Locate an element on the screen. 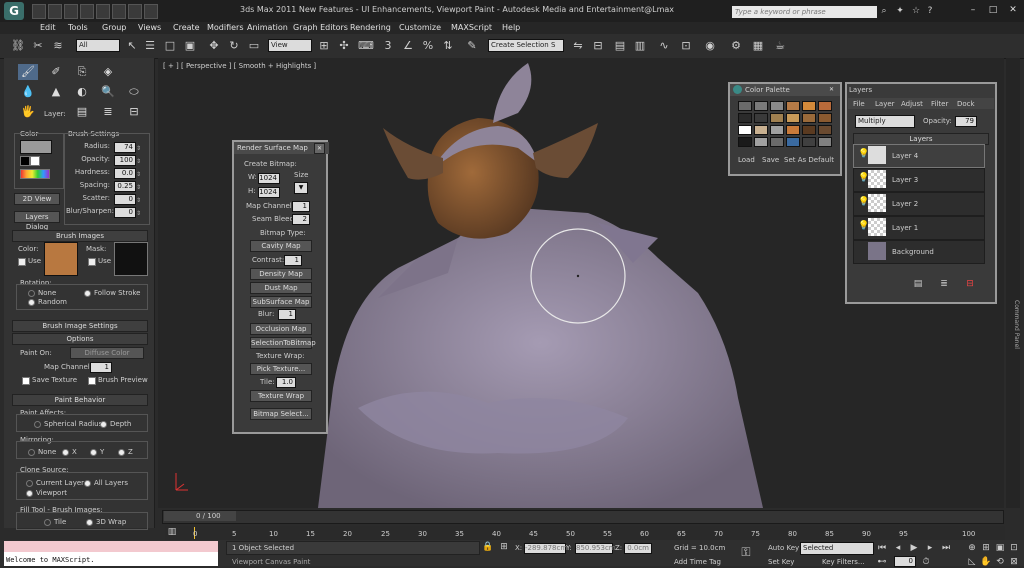 Image resolution: width=1024 pixels, height=568 pixels. layers-menu-adjust: Adjust is located at coordinates (912, 104).